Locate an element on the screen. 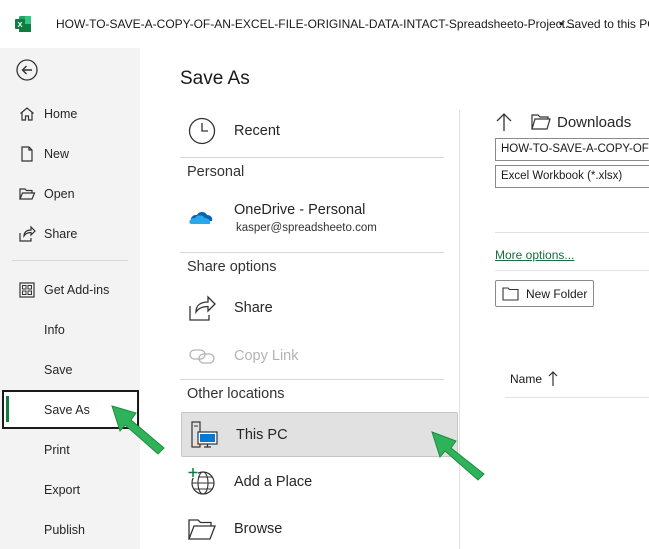  filename-input: HOW-TO-SAVE-A-COPY-OF-AN-EXCEL-FILE is located at coordinates (572, 149).